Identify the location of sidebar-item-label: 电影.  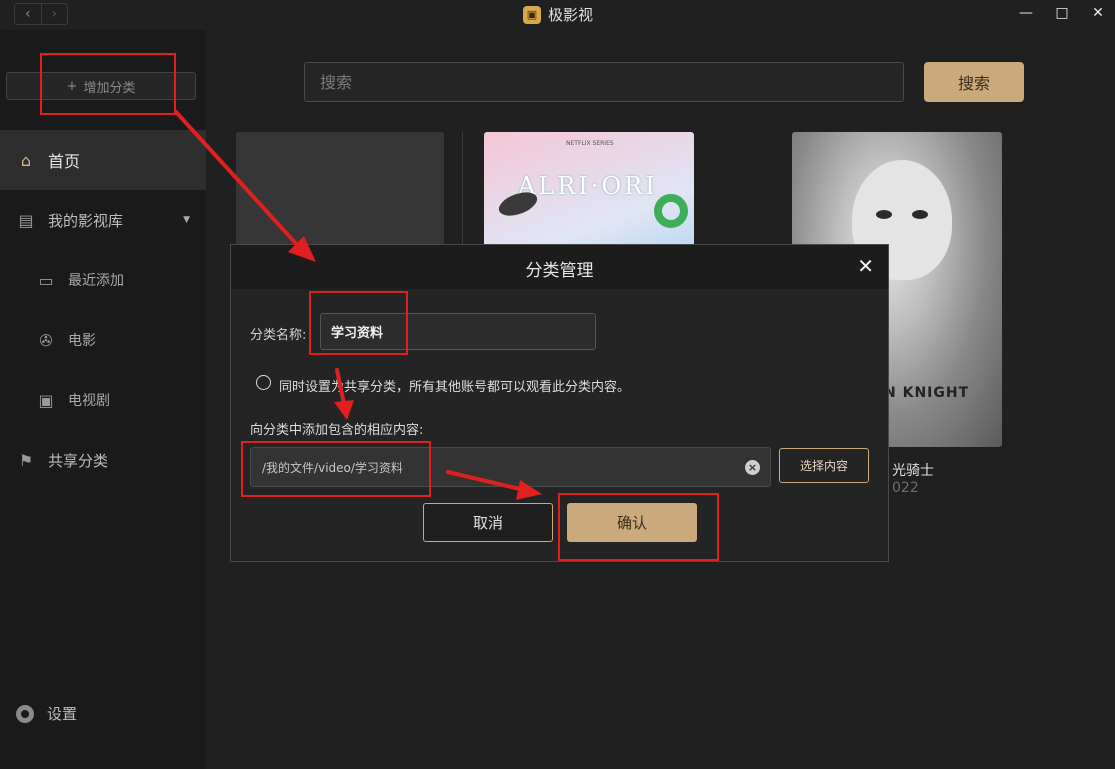
(82, 341).